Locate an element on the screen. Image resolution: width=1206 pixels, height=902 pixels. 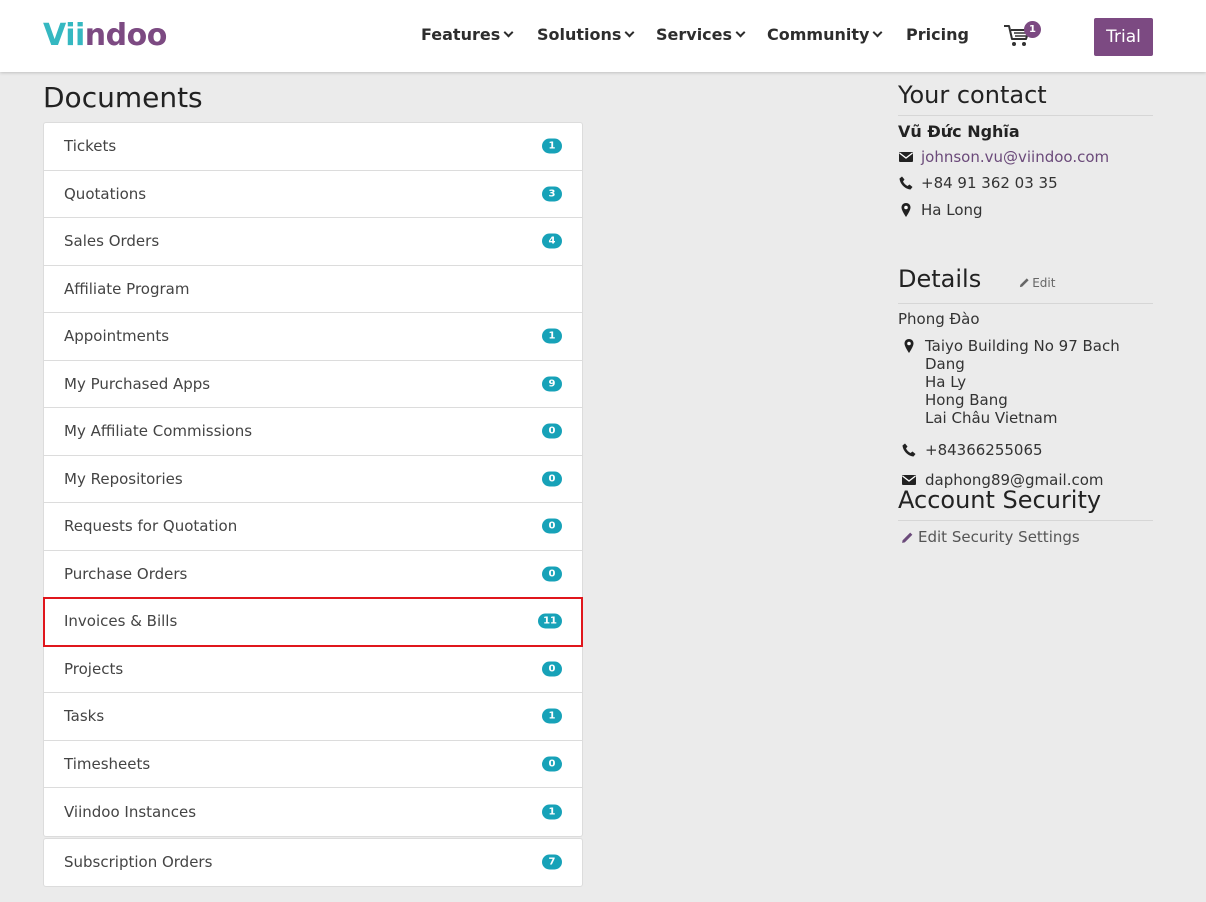
doc-row-tasks: Tasks 1 is located at coordinates (313, 717).